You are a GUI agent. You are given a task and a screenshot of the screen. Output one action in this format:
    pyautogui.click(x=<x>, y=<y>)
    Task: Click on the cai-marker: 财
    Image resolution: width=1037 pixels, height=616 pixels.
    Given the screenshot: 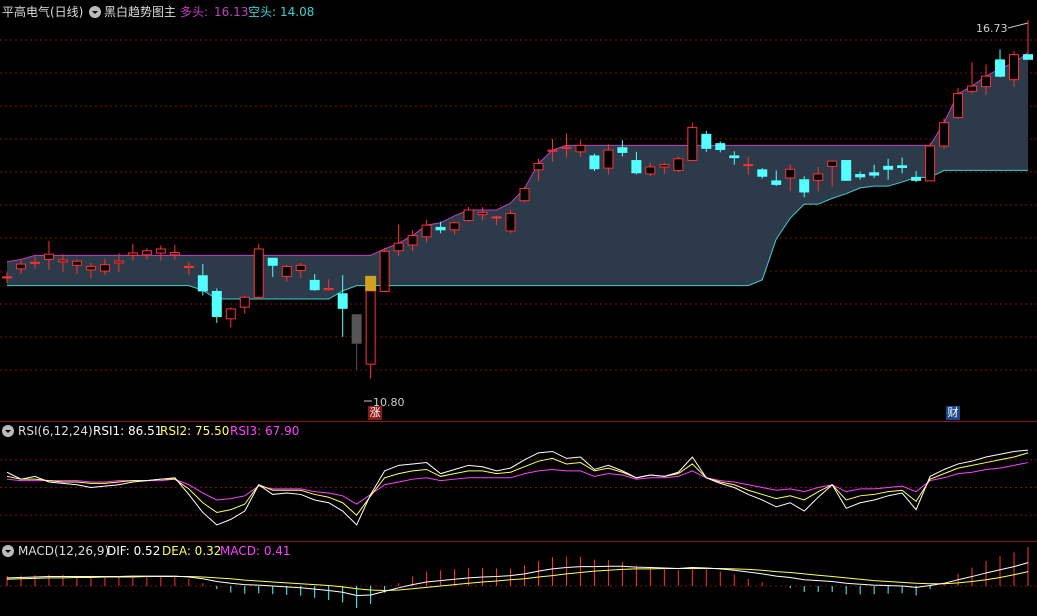 What is the action you would take?
    pyautogui.click(x=953, y=413)
    